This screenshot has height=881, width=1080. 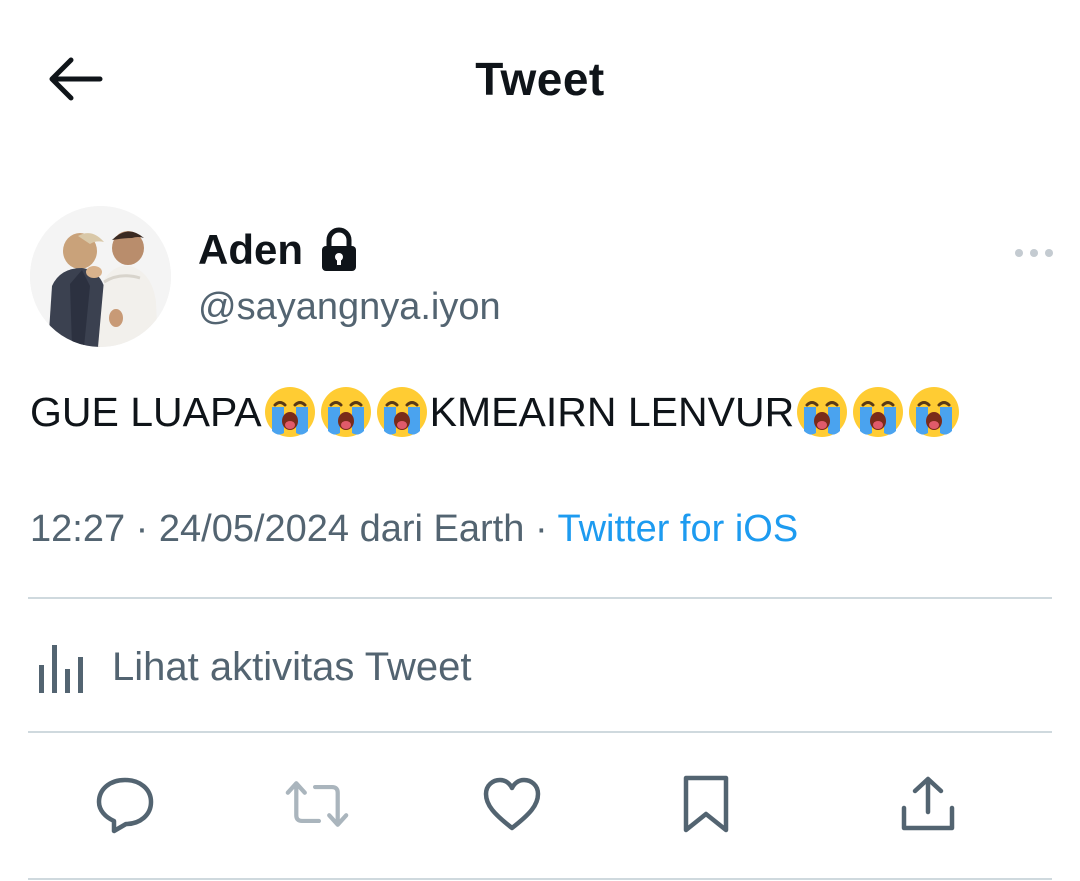 I want to click on lock-icon, so click(x=339, y=249).